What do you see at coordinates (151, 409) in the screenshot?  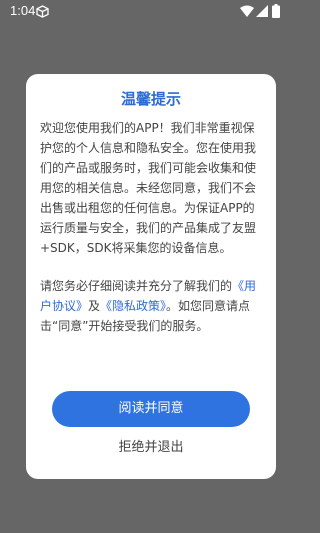 I see `agree-button: 阅读并同意` at bounding box center [151, 409].